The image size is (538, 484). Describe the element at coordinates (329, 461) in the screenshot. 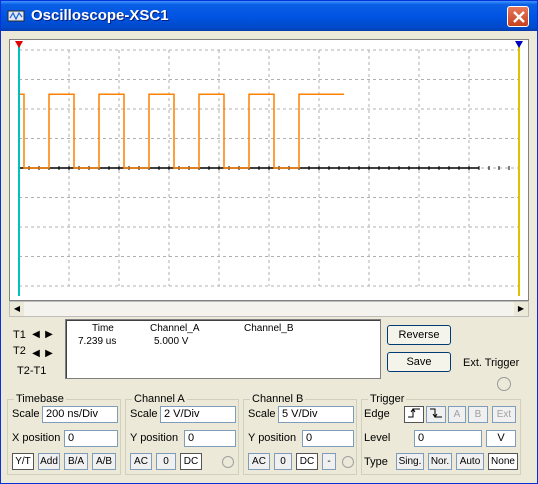

I see `channel-b-minus-button: -` at that location.